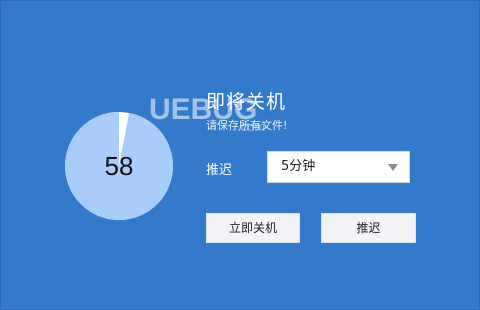  I want to click on countdown-seconds: 58, so click(119, 166).